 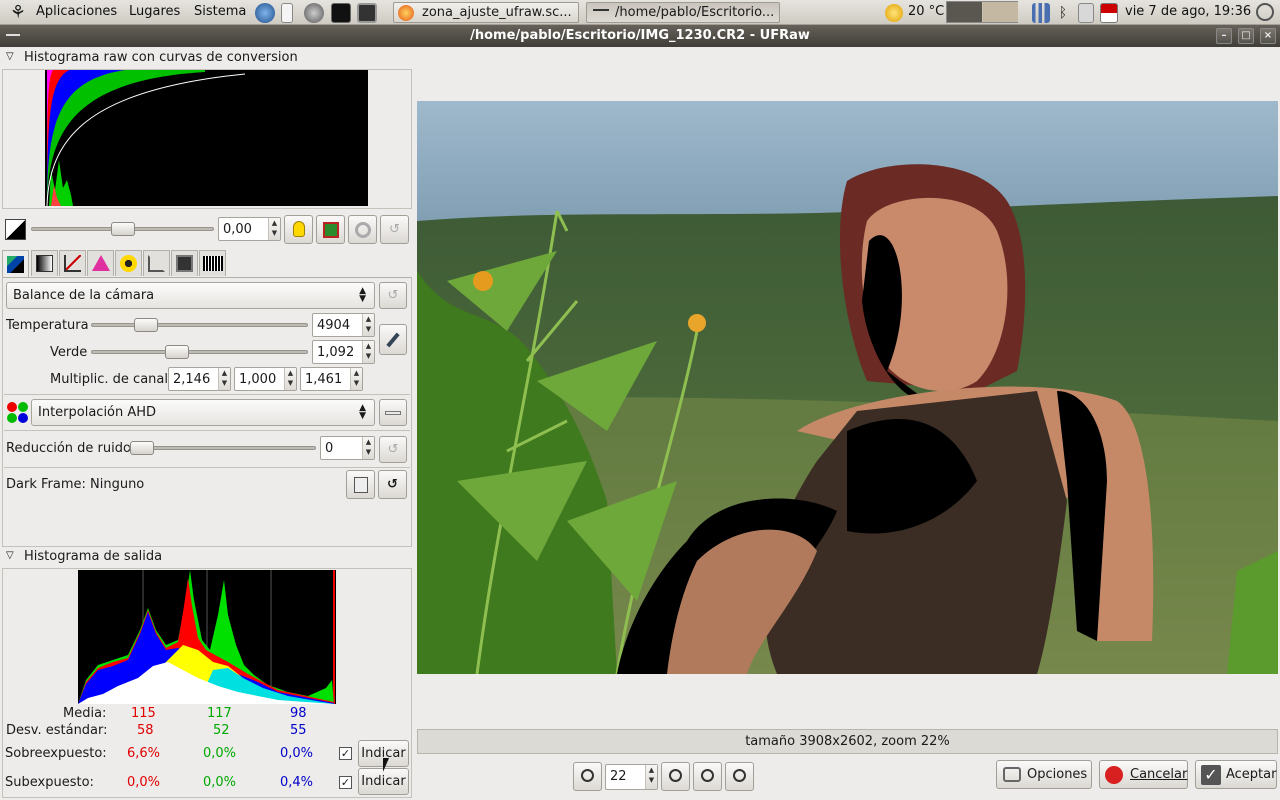 What do you see at coordinates (1114, 775) in the screenshot?
I see `cancel-icon` at bounding box center [1114, 775].